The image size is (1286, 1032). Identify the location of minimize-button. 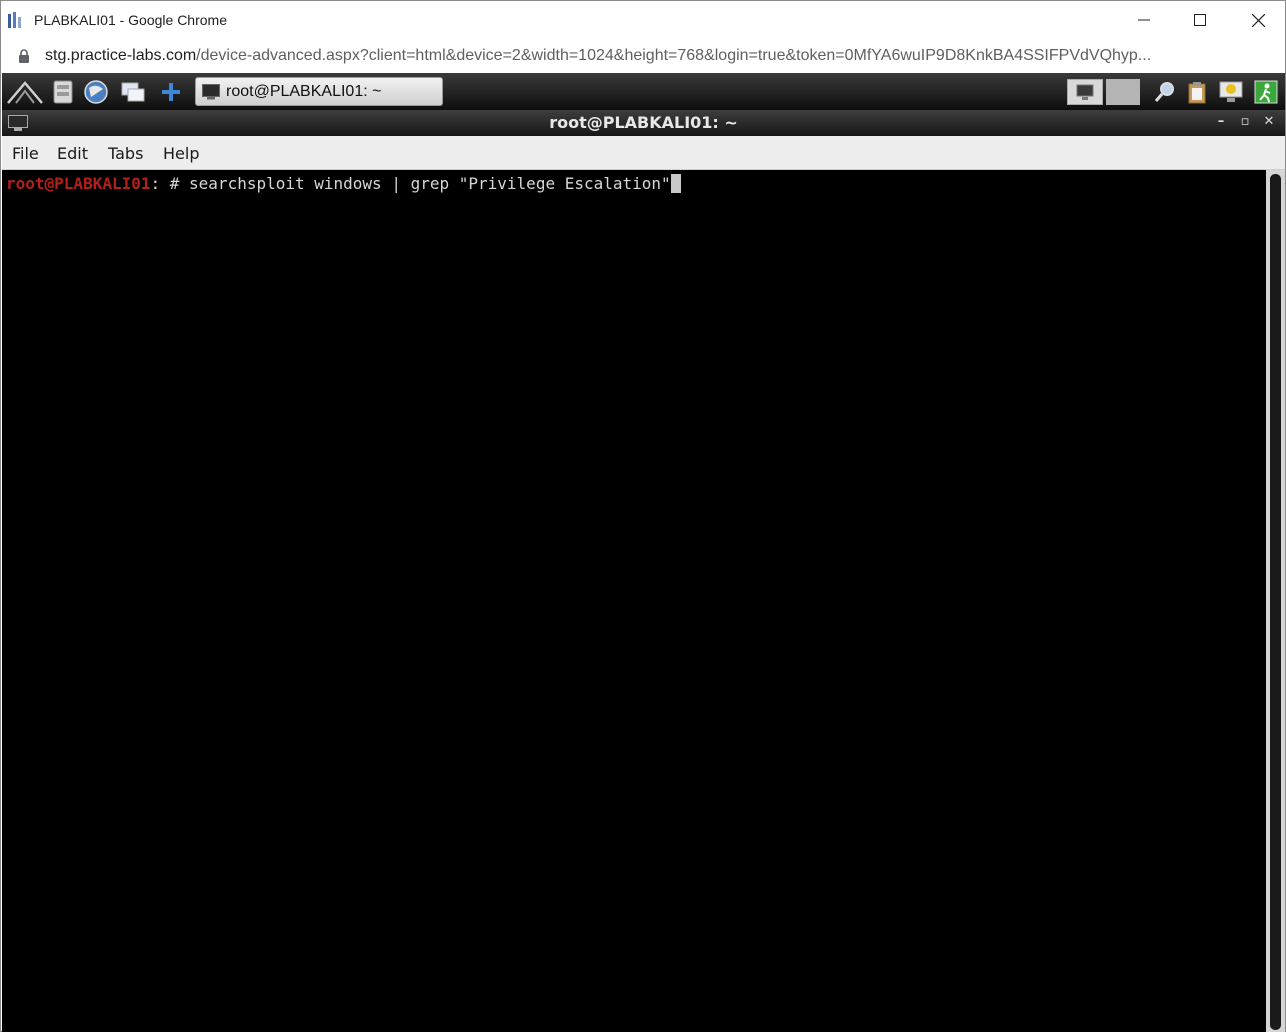
(1144, 20).